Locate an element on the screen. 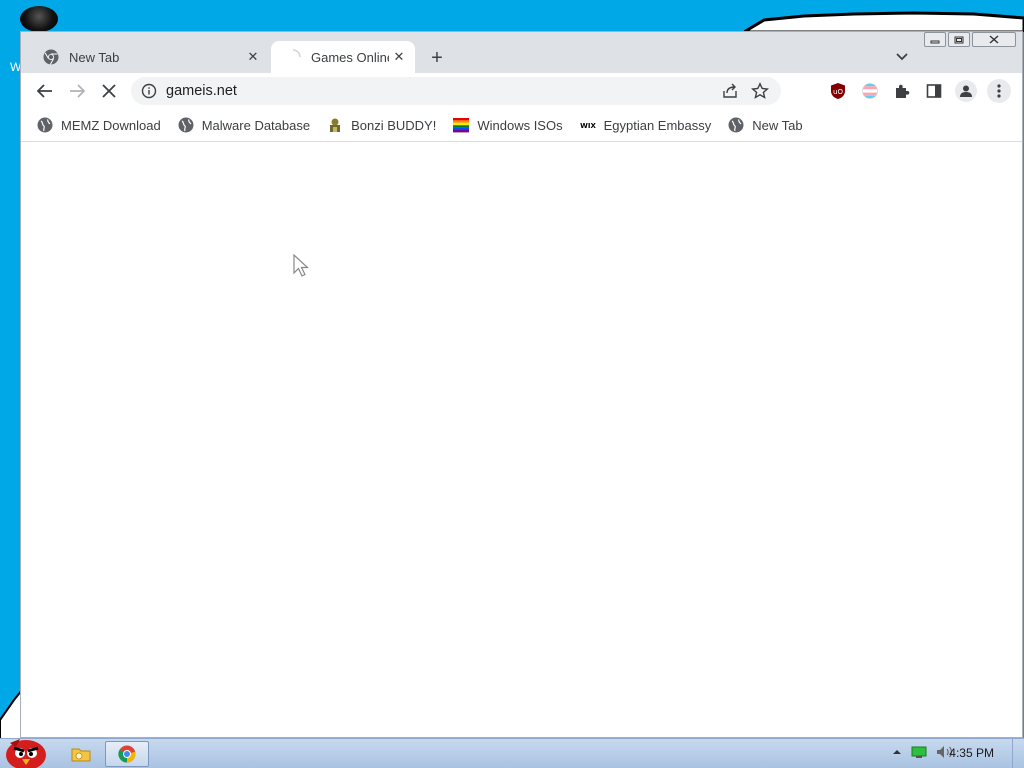  bookmark-label: Malware Database is located at coordinates (256, 125).